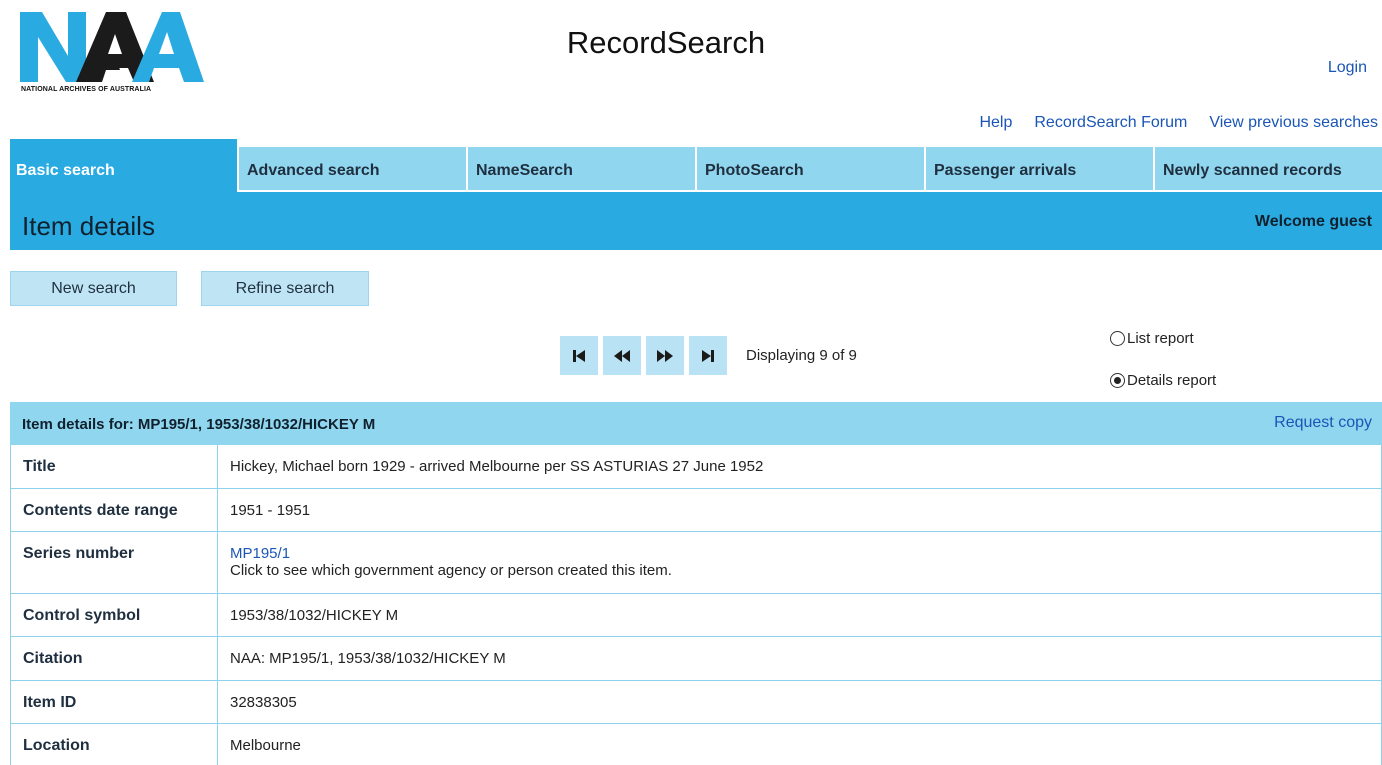  What do you see at coordinates (696, 510) in the screenshot?
I see `details-row-contents-date-range: Contents date range 1951 - 1951` at bounding box center [696, 510].